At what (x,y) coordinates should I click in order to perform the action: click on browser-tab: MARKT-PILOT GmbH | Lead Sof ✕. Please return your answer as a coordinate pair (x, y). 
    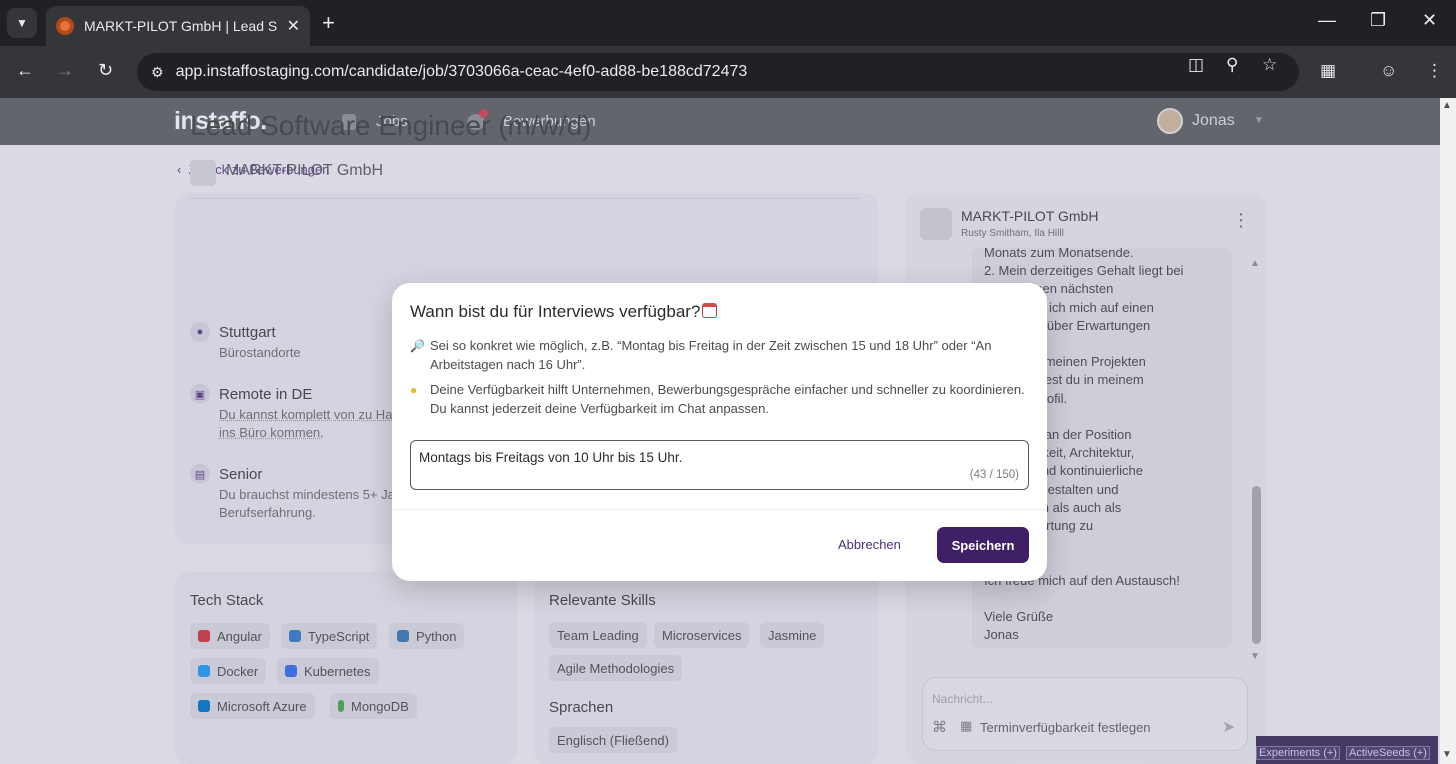
    Looking at the image, I should click on (178, 26).